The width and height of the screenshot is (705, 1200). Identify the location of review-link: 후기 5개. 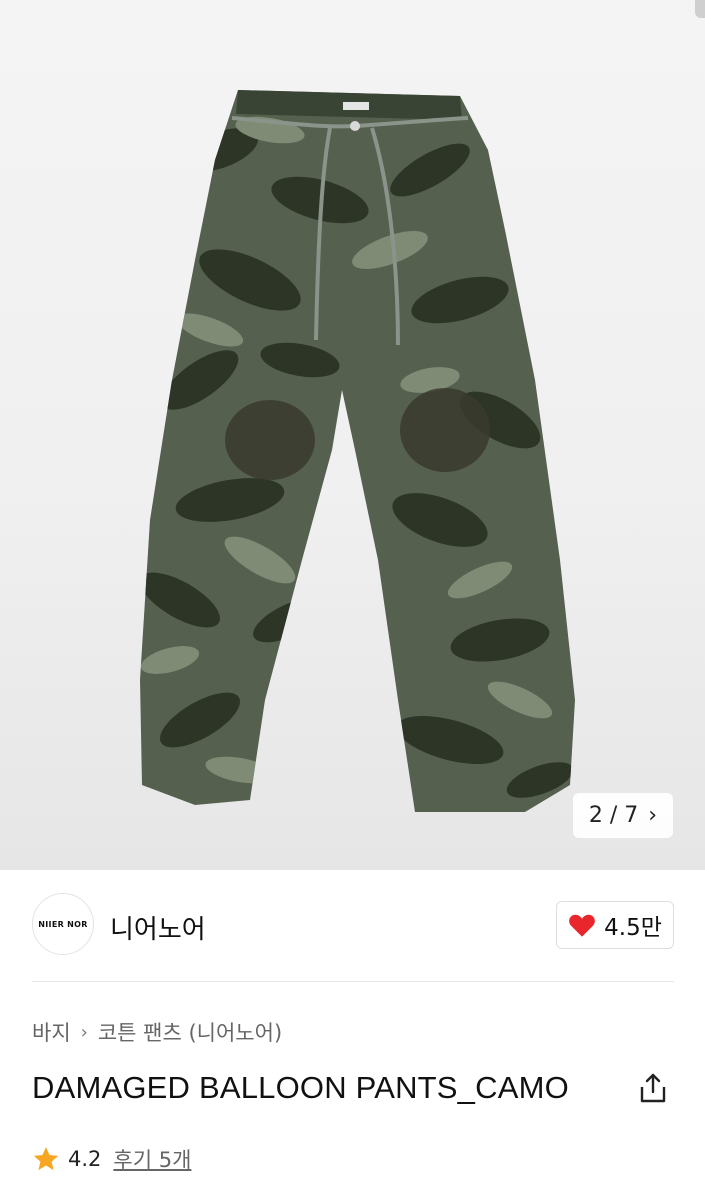
(152, 1159).